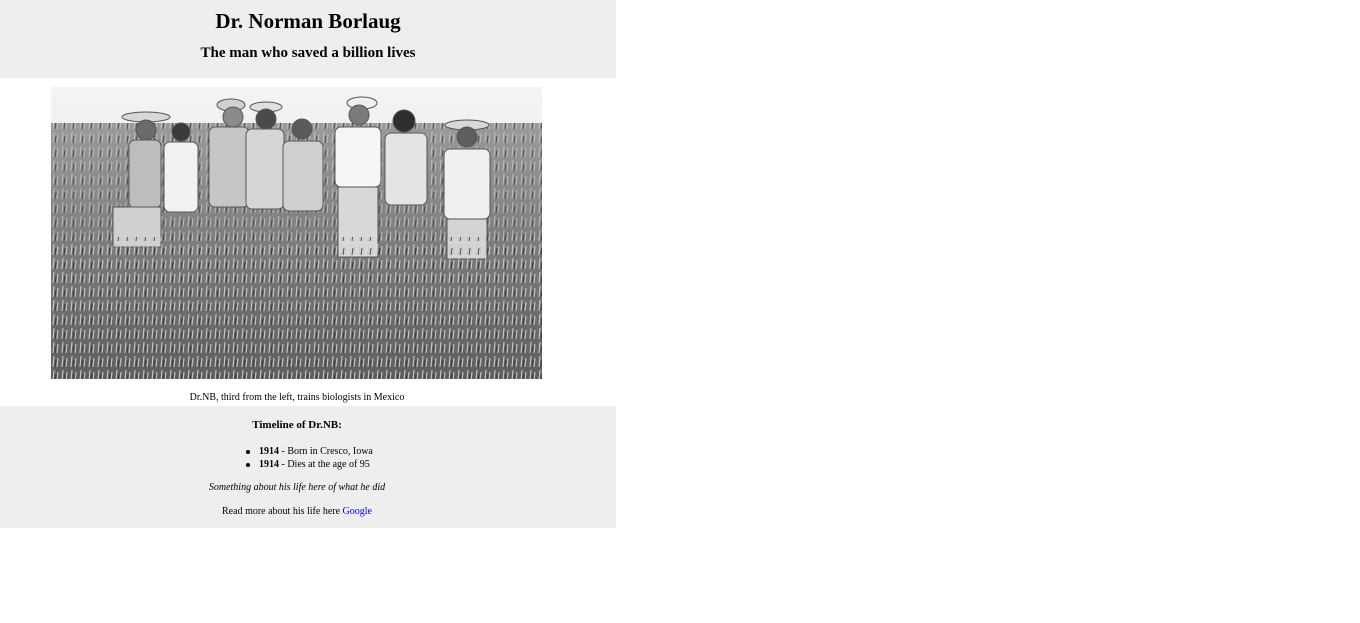  Describe the element at coordinates (297, 425) in the screenshot. I see `timeline-heading: Timeline of Dr.NB:` at that location.